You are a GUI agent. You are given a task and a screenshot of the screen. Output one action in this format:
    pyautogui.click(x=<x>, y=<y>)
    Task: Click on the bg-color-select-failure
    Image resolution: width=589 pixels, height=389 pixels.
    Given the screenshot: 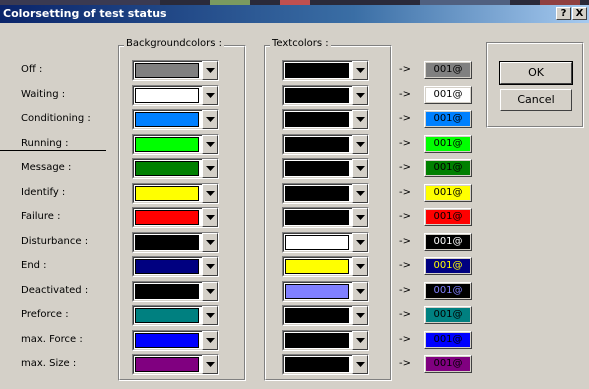 What is the action you would take?
    pyautogui.click(x=175, y=217)
    